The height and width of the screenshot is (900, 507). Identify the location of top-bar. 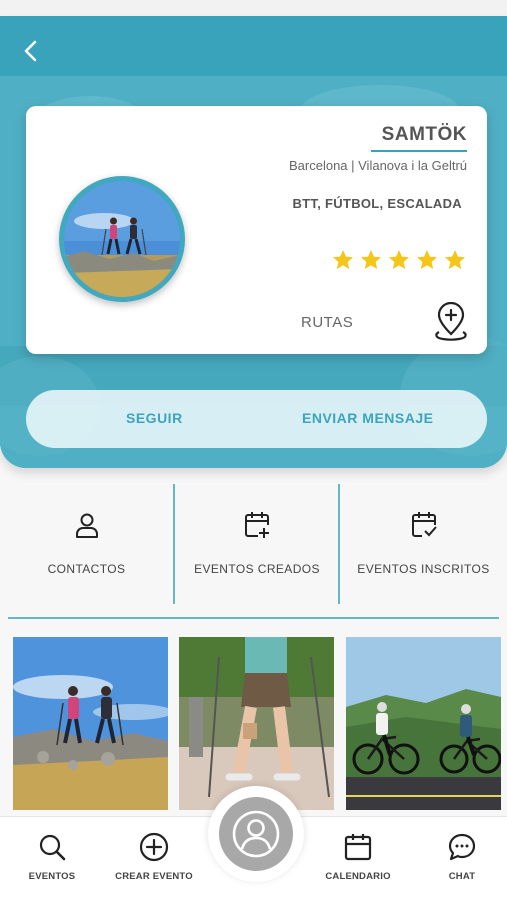
(253, 46).